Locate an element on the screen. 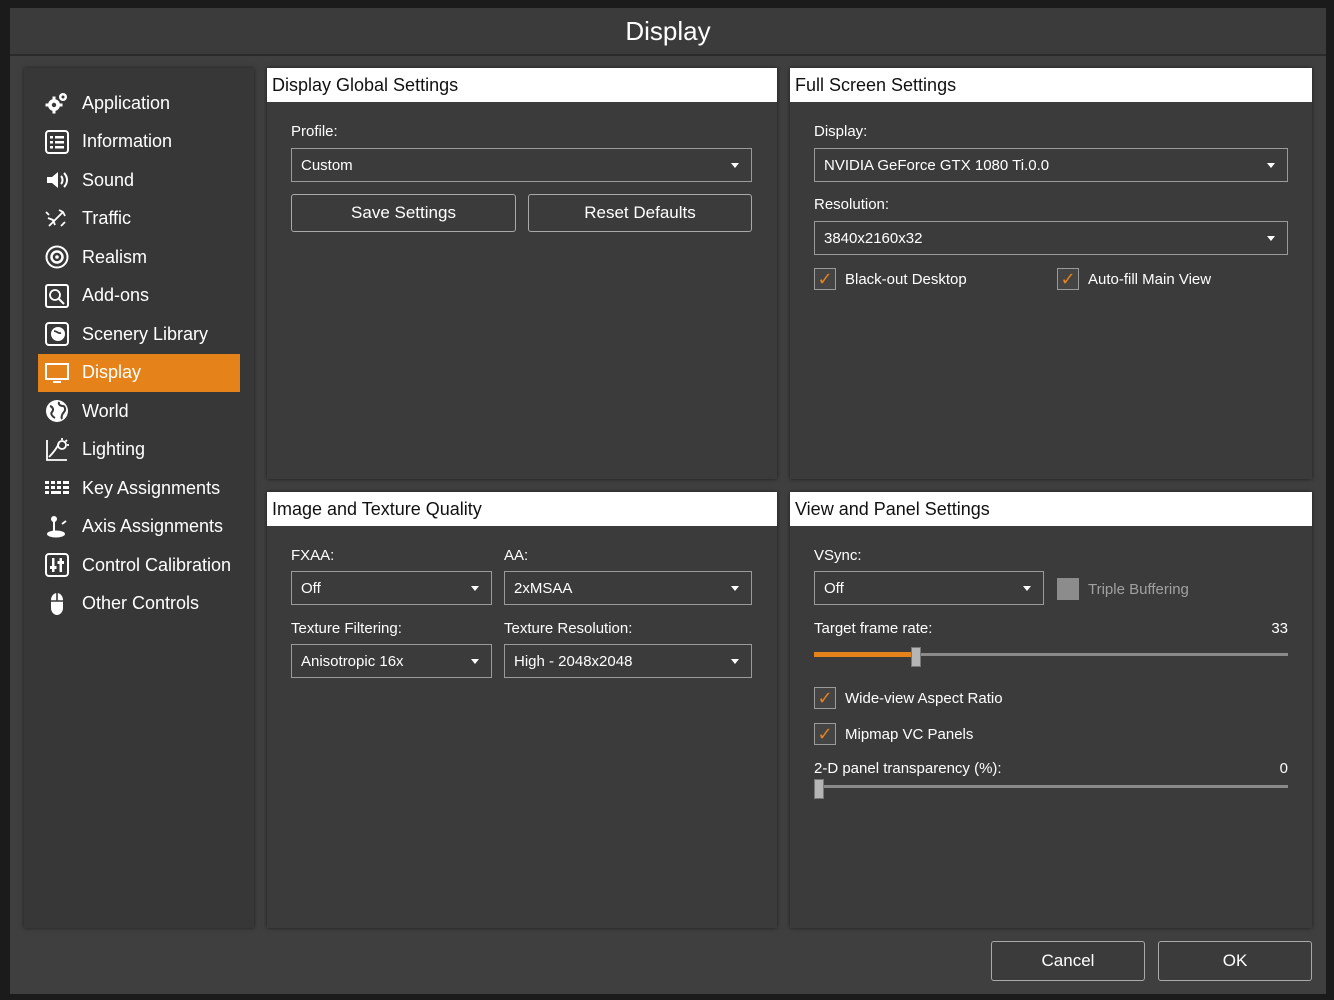 This screenshot has height=1000, width=1334. sidebar-item-axis-assignments: Axis Assignments is located at coordinates (139, 527).